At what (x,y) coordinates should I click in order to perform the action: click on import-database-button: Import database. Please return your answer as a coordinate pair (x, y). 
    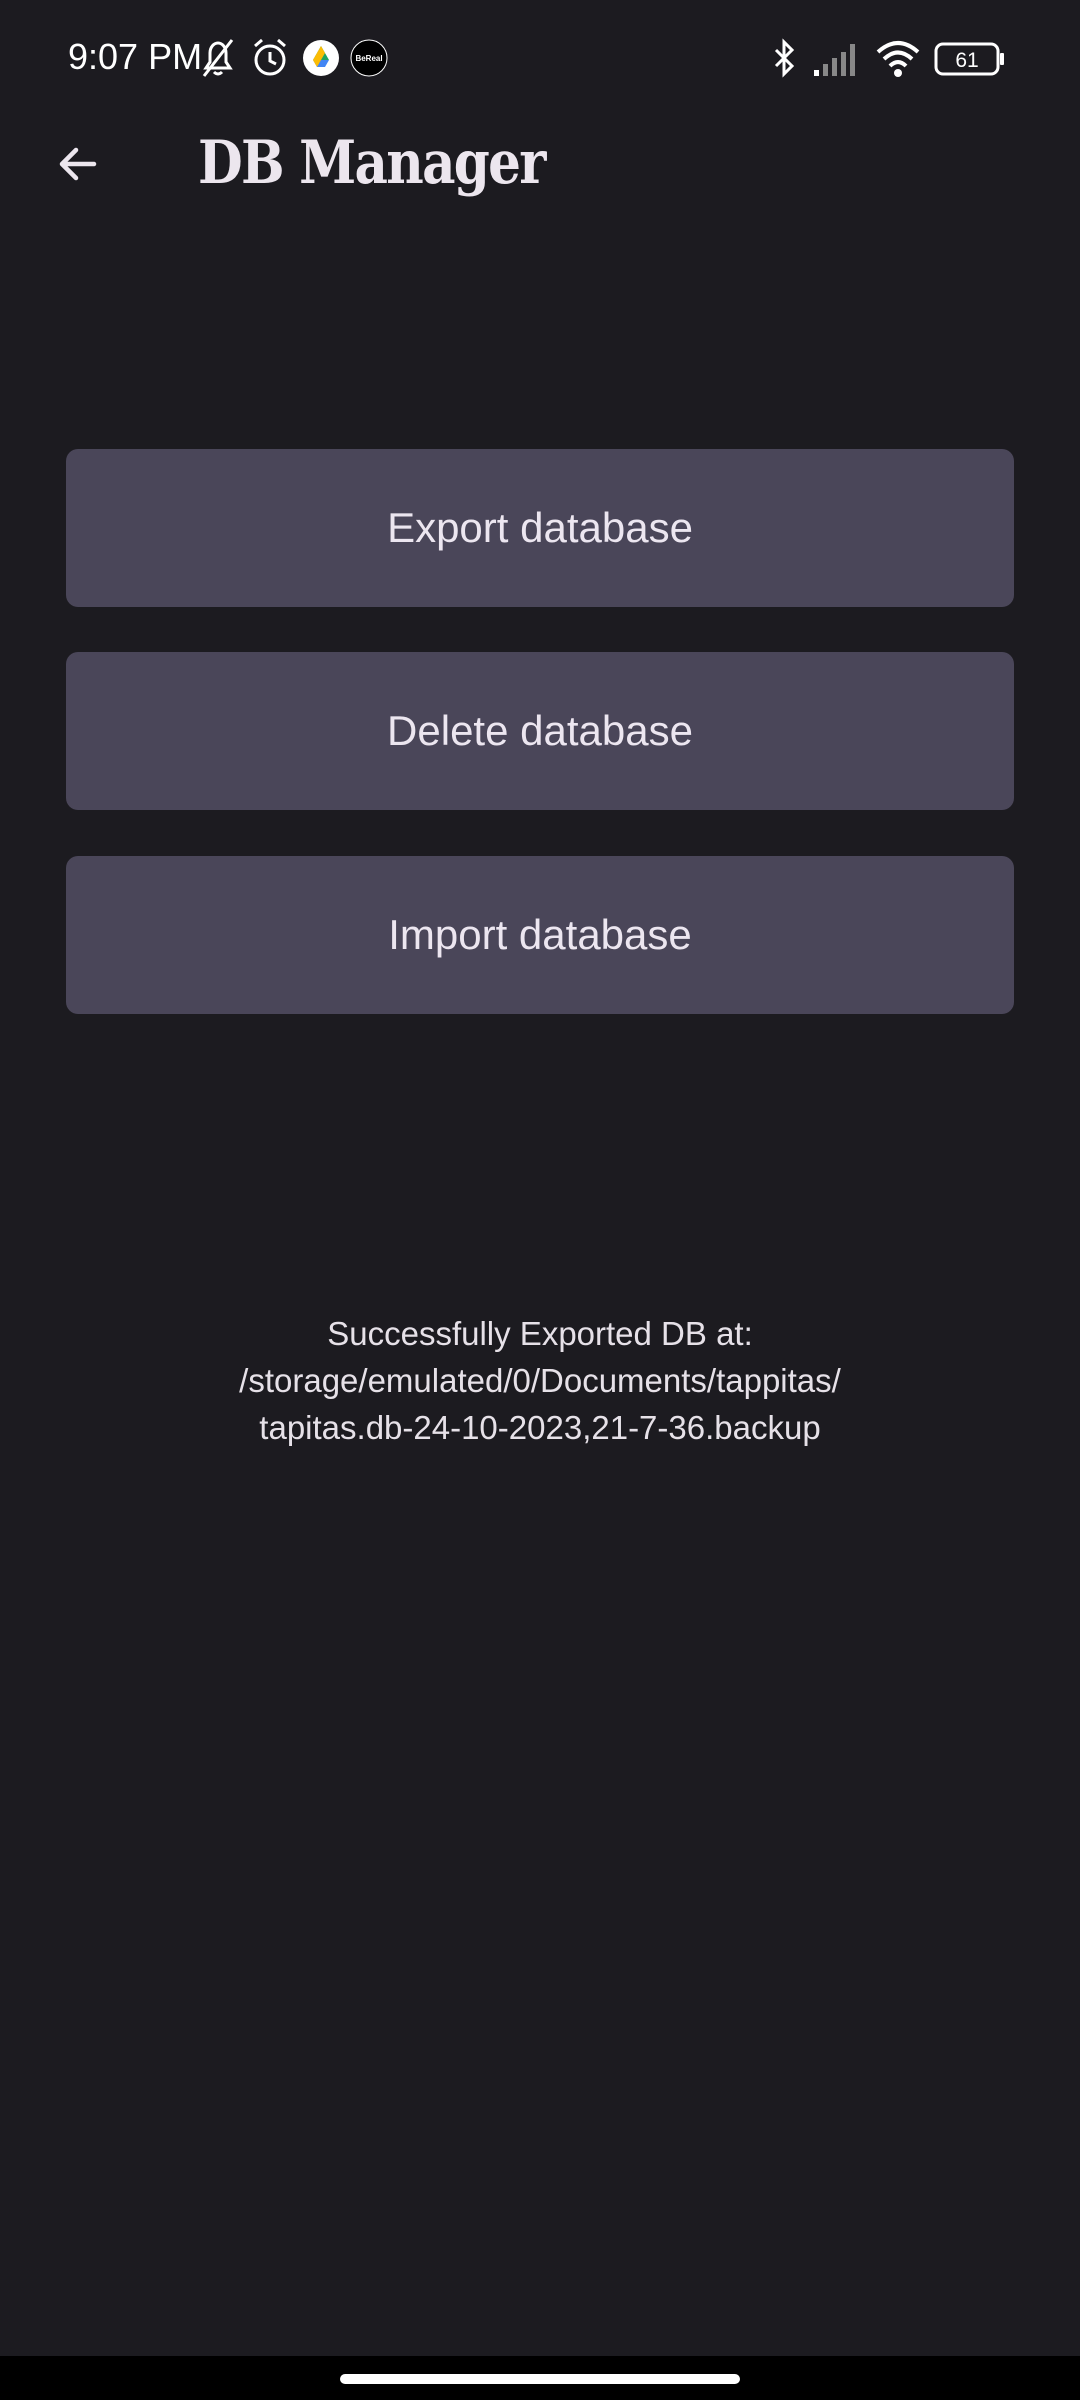
    Looking at the image, I should click on (540, 935).